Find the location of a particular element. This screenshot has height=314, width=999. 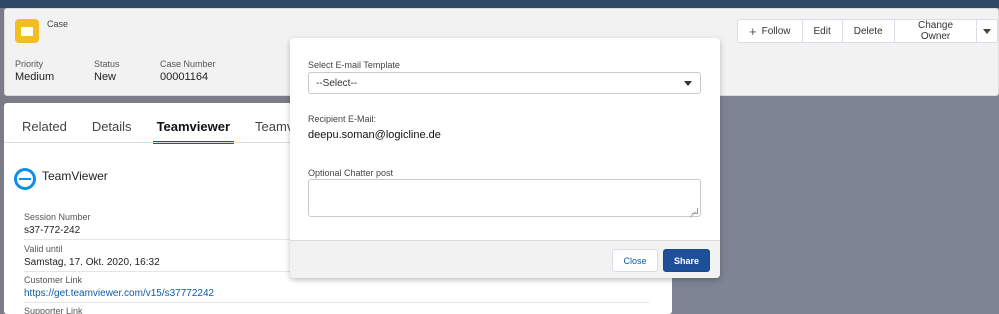

resize-handle-icon is located at coordinates (695, 211).